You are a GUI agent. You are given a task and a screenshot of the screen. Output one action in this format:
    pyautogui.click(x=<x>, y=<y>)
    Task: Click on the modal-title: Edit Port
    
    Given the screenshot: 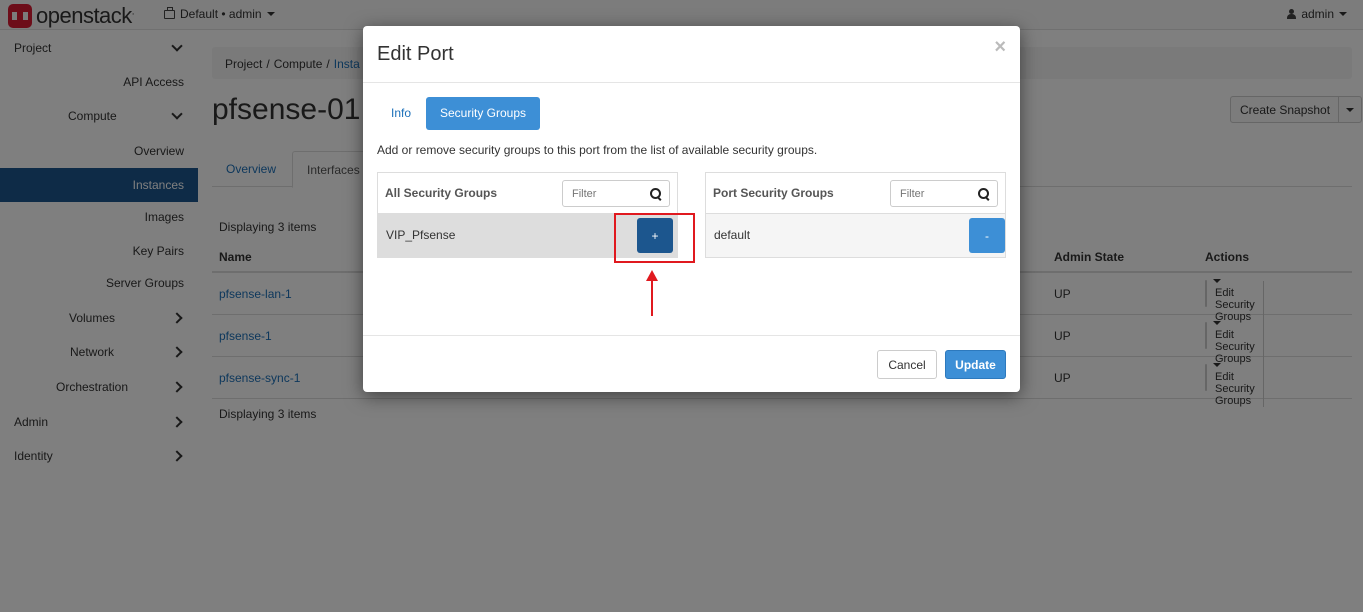 What is the action you would take?
    pyautogui.click(x=415, y=54)
    